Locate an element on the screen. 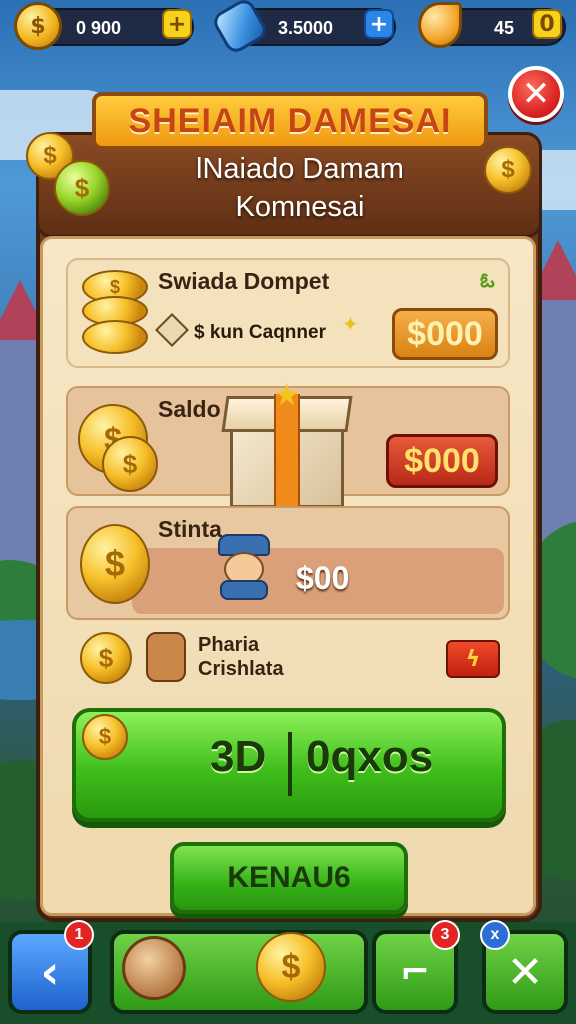  add-gems-button: + is located at coordinates (379, 24).